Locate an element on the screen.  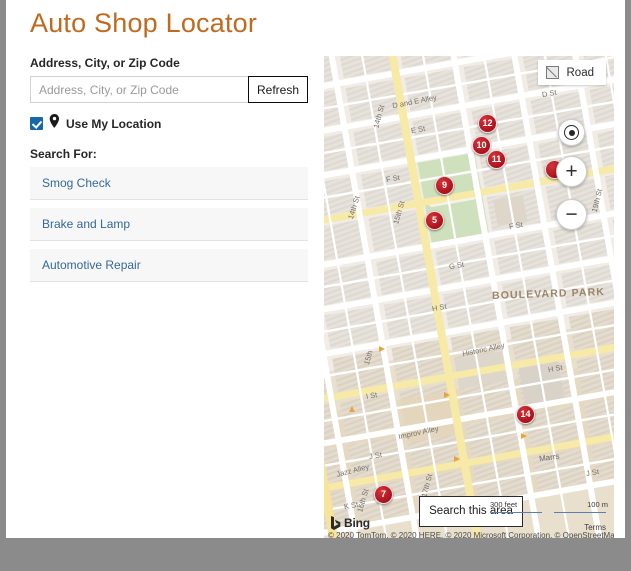
map-pin-12: 12 is located at coordinates (487, 123).